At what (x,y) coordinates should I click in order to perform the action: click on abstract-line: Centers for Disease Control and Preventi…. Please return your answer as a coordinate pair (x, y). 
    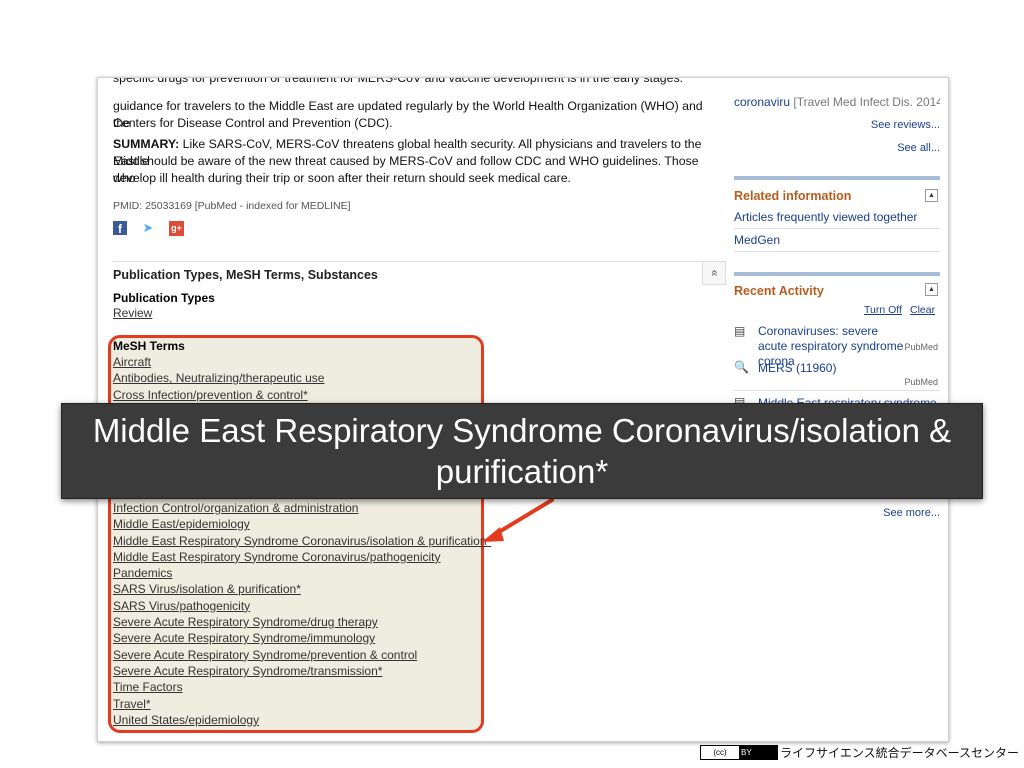
    Looking at the image, I should click on (253, 123).